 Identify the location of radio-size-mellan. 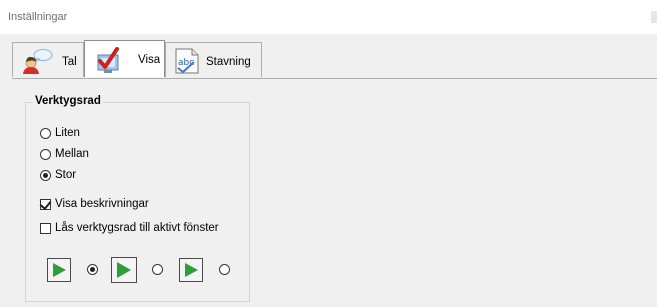
(45, 154).